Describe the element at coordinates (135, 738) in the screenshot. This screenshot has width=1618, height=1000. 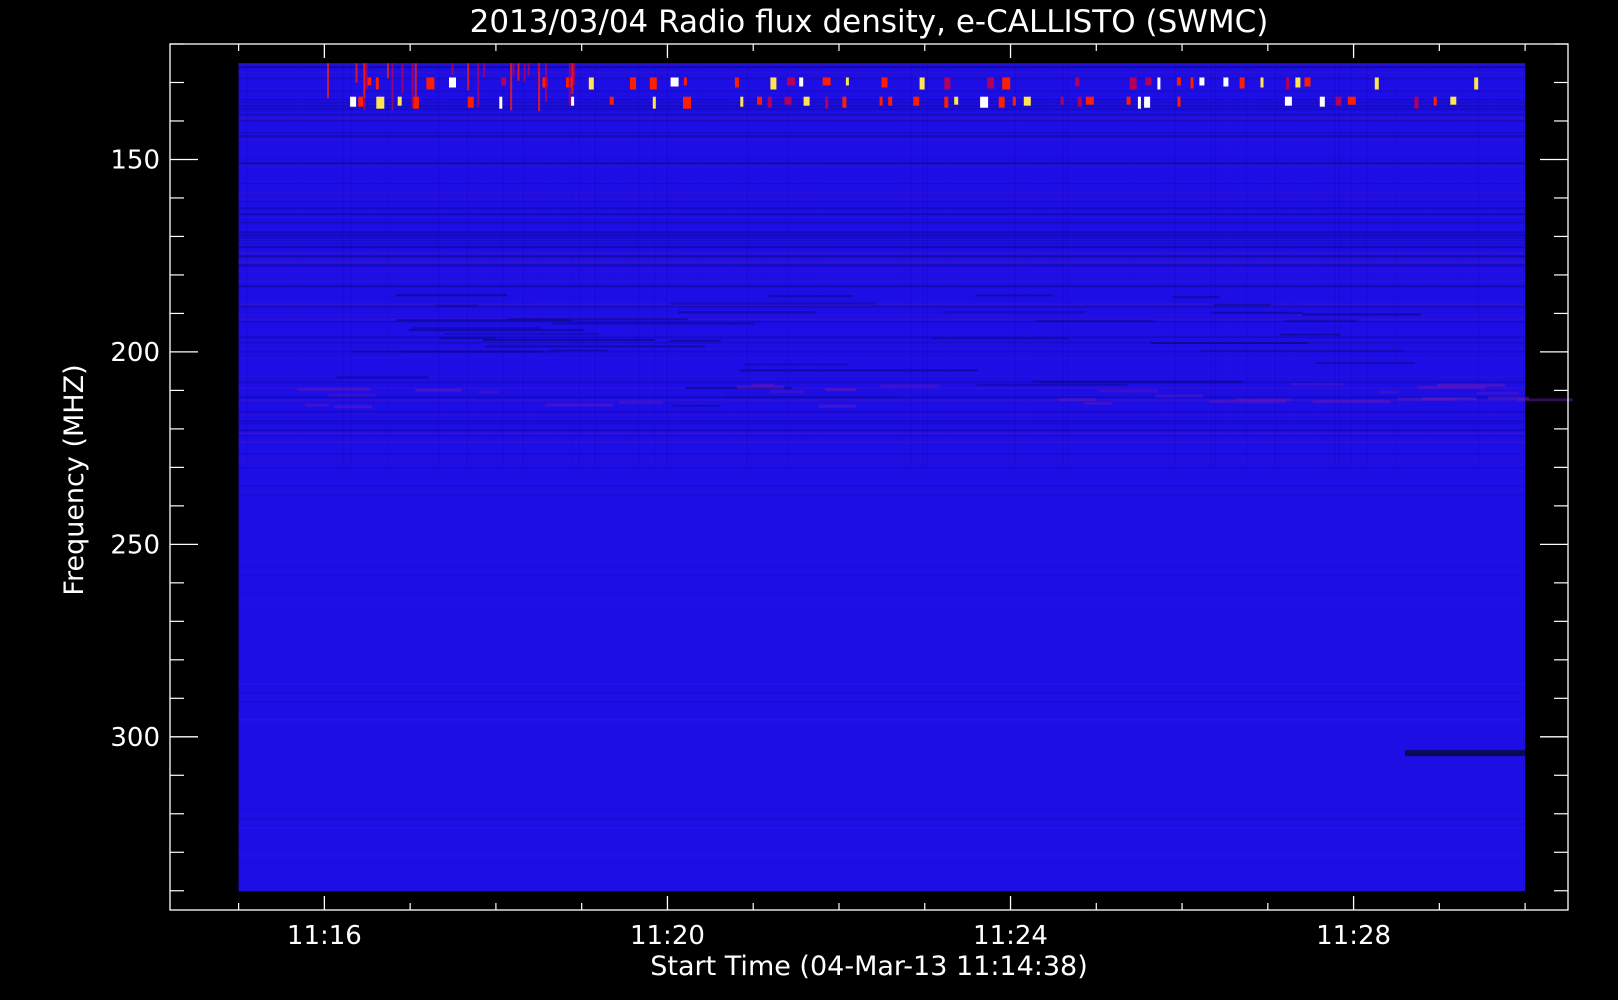
I see `y-tick-label: 300` at that location.